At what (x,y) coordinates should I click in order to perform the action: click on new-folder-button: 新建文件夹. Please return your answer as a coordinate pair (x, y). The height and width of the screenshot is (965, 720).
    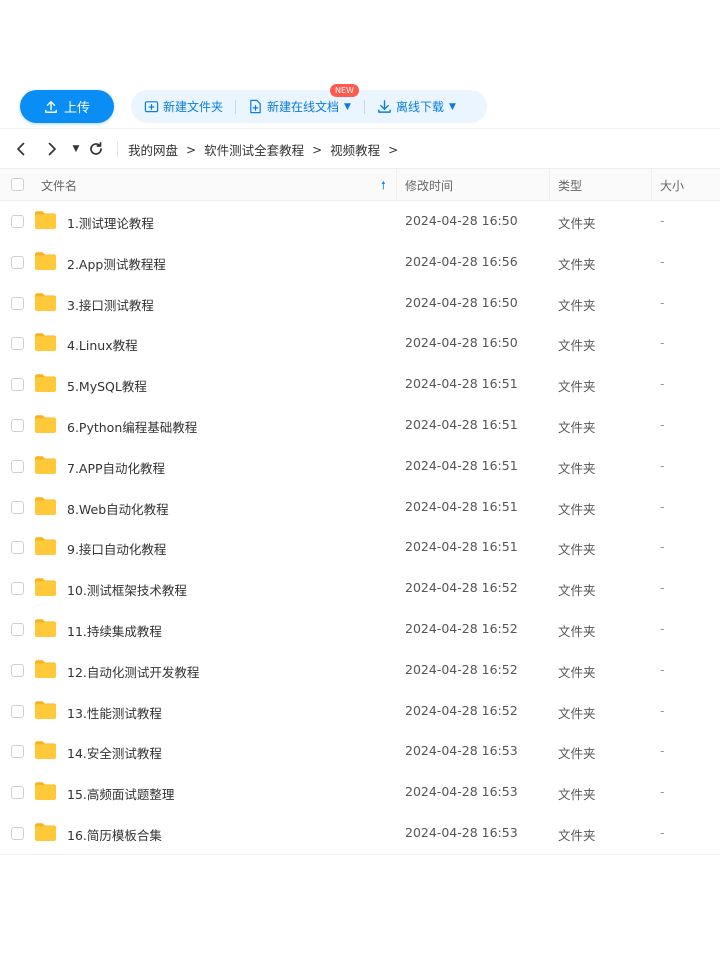
    Looking at the image, I should click on (183, 106).